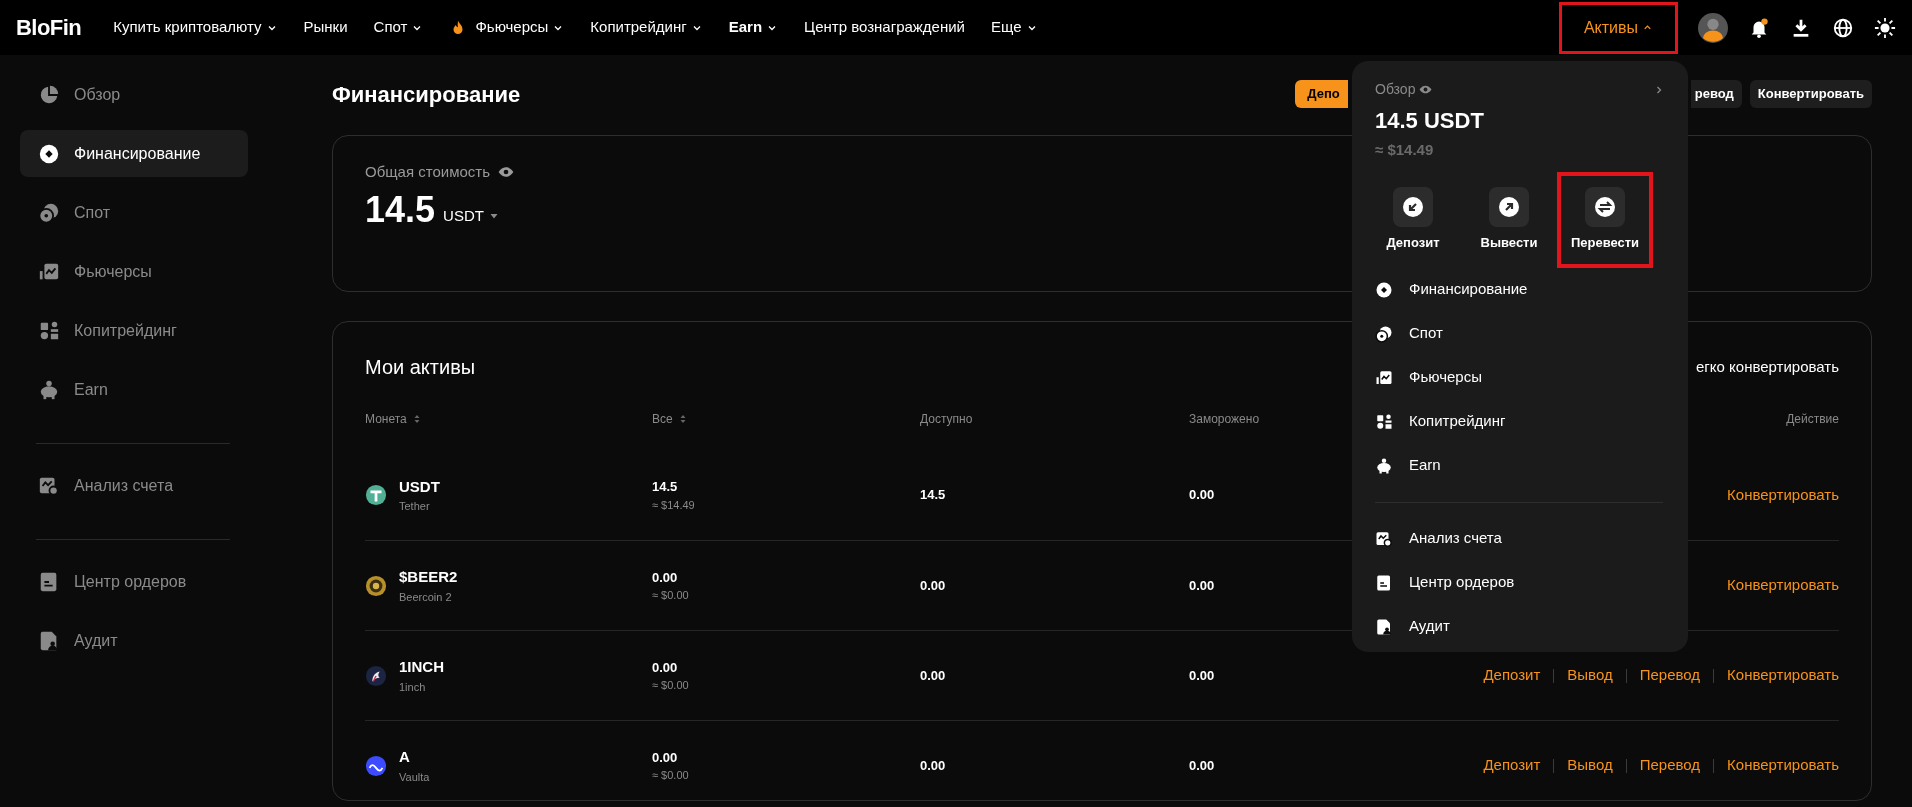 This screenshot has height=807, width=1912. I want to click on column-header: Доступно, so click(946, 419).